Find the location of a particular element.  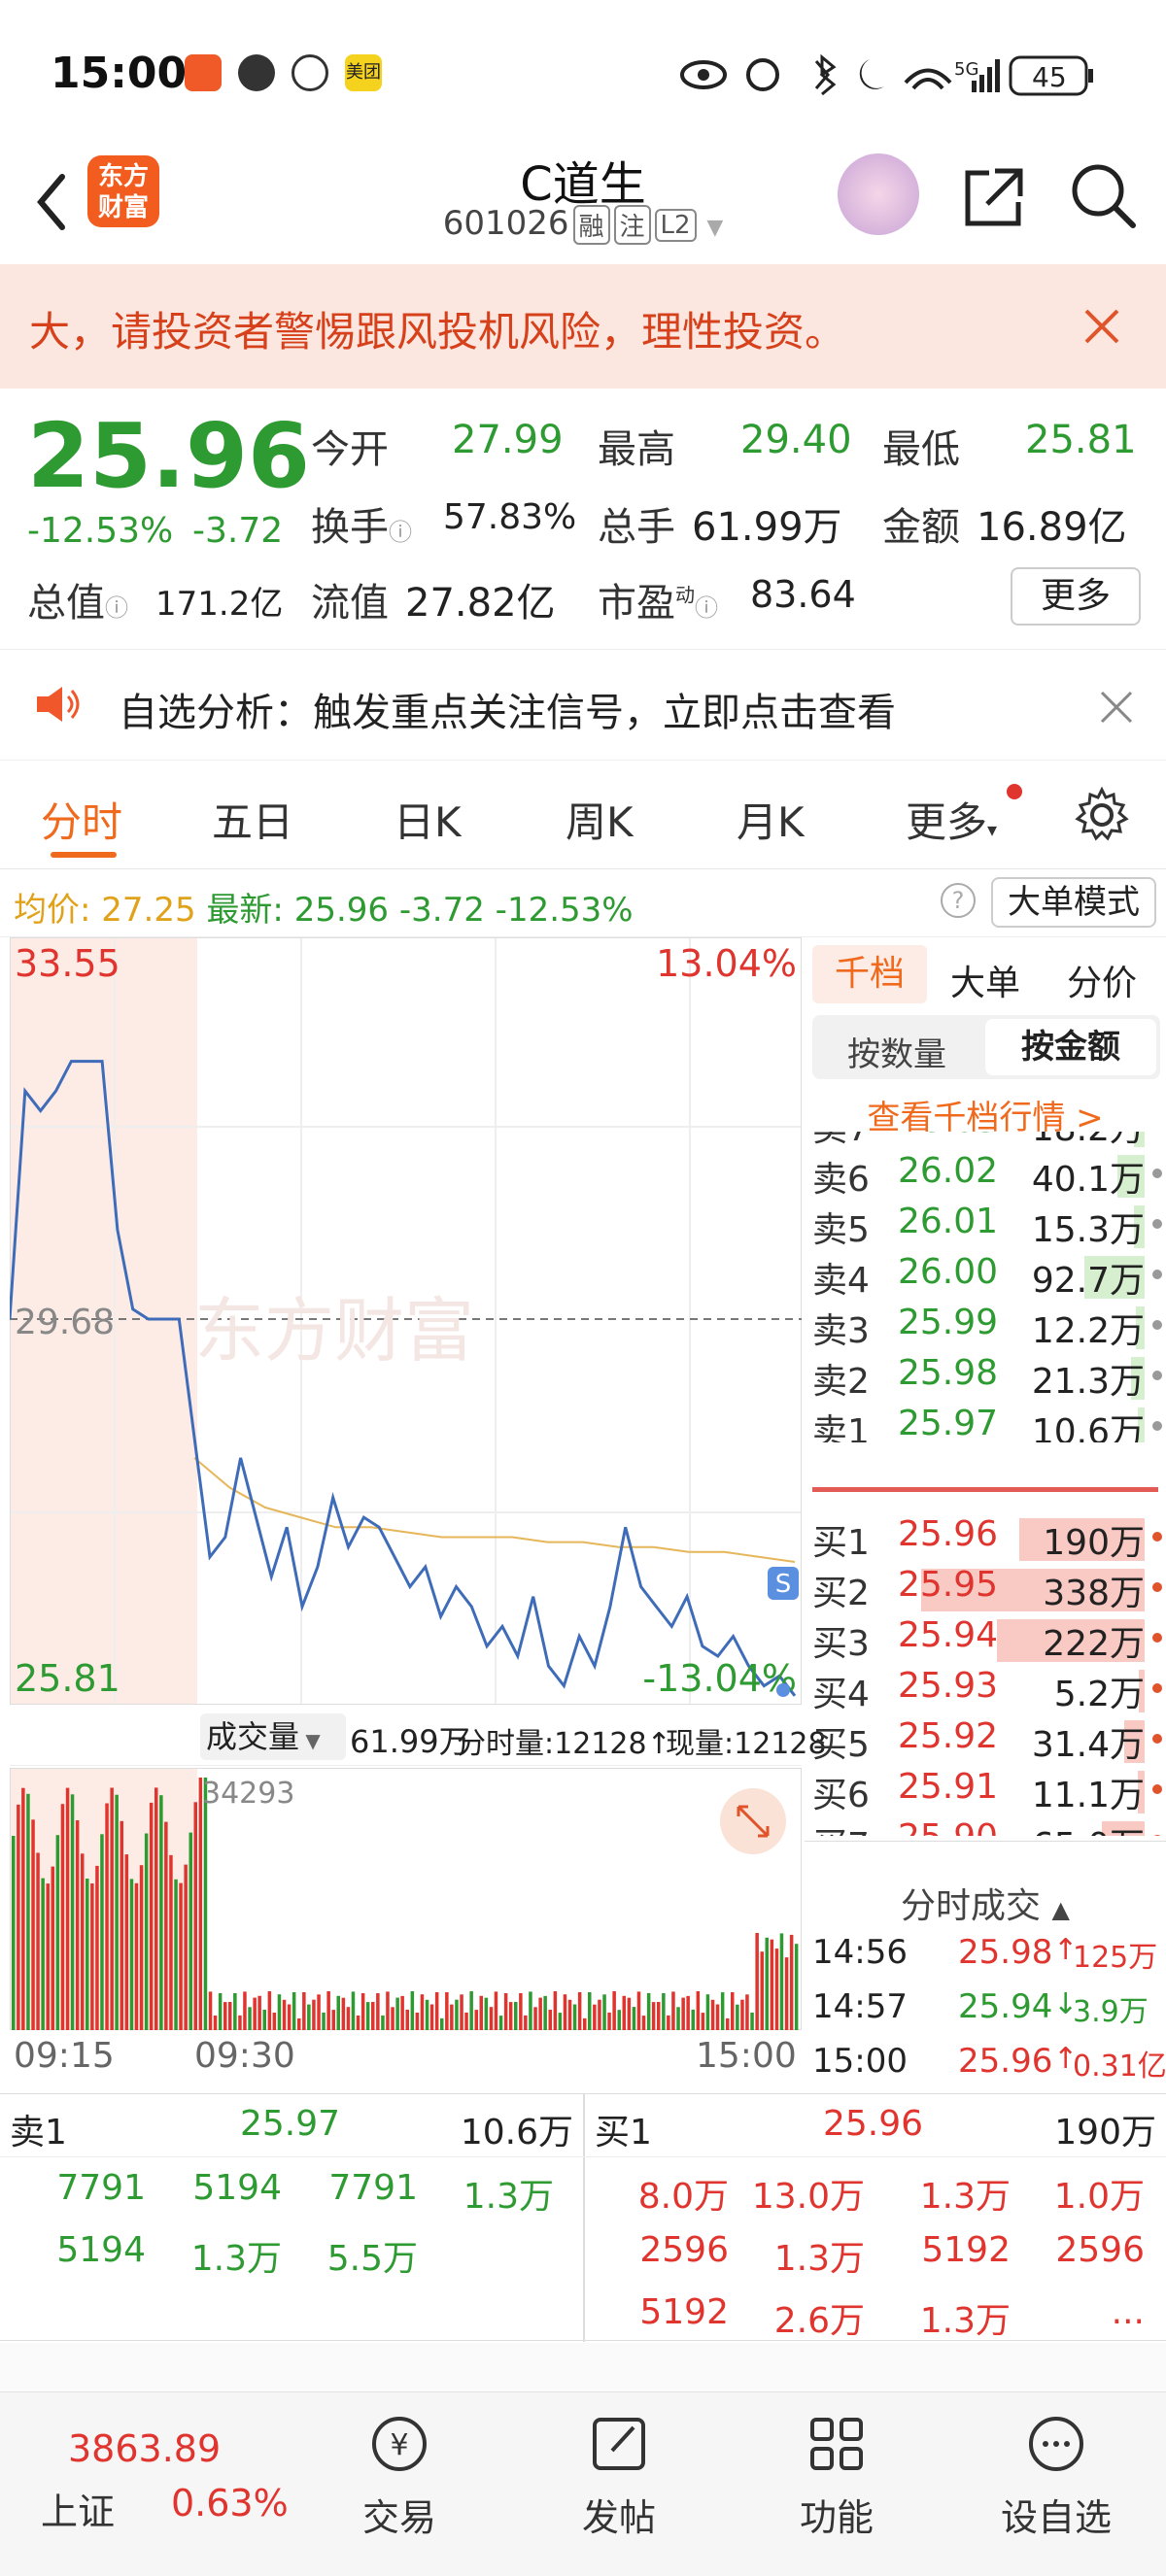

tab-monthly-k: 月K is located at coordinates (771, 819).